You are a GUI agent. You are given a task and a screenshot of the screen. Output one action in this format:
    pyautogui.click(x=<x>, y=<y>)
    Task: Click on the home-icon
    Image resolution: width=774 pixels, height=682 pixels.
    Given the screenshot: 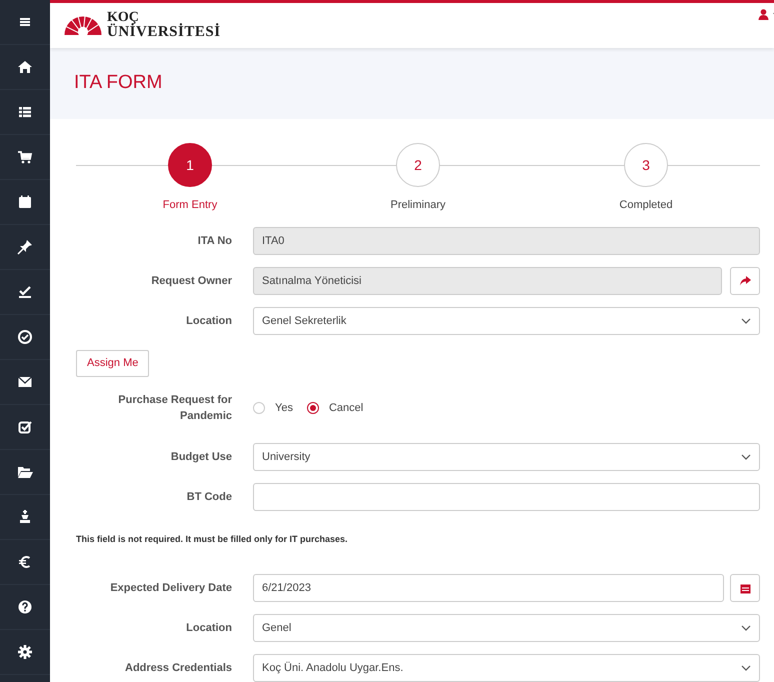 What is the action you would take?
    pyautogui.click(x=25, y=67)
    